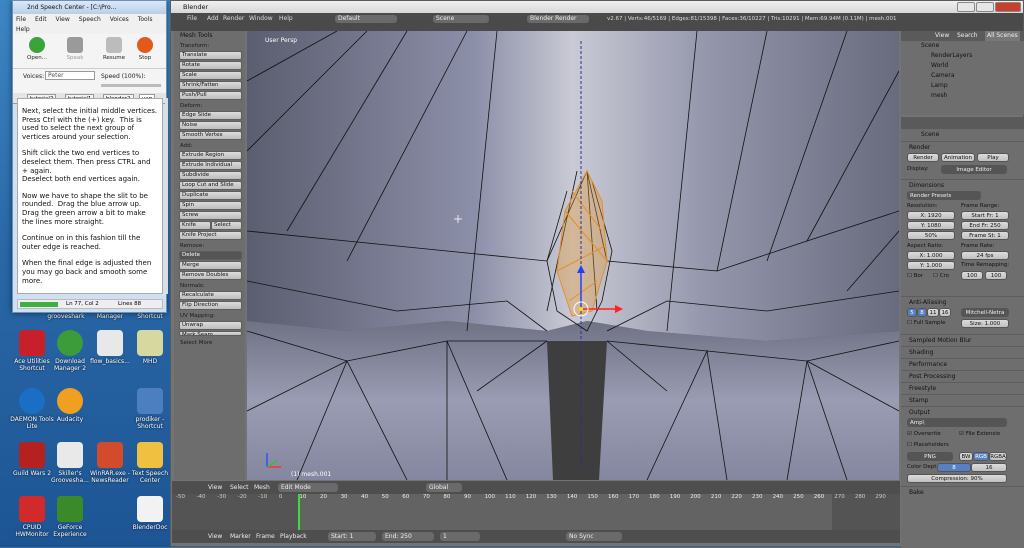 Image resolution: width=1024 pixels, height=548 pixels. Describe the element at coordinates (933, 312) in the screenshot. I see `aa-samples-11: 11` at that location.